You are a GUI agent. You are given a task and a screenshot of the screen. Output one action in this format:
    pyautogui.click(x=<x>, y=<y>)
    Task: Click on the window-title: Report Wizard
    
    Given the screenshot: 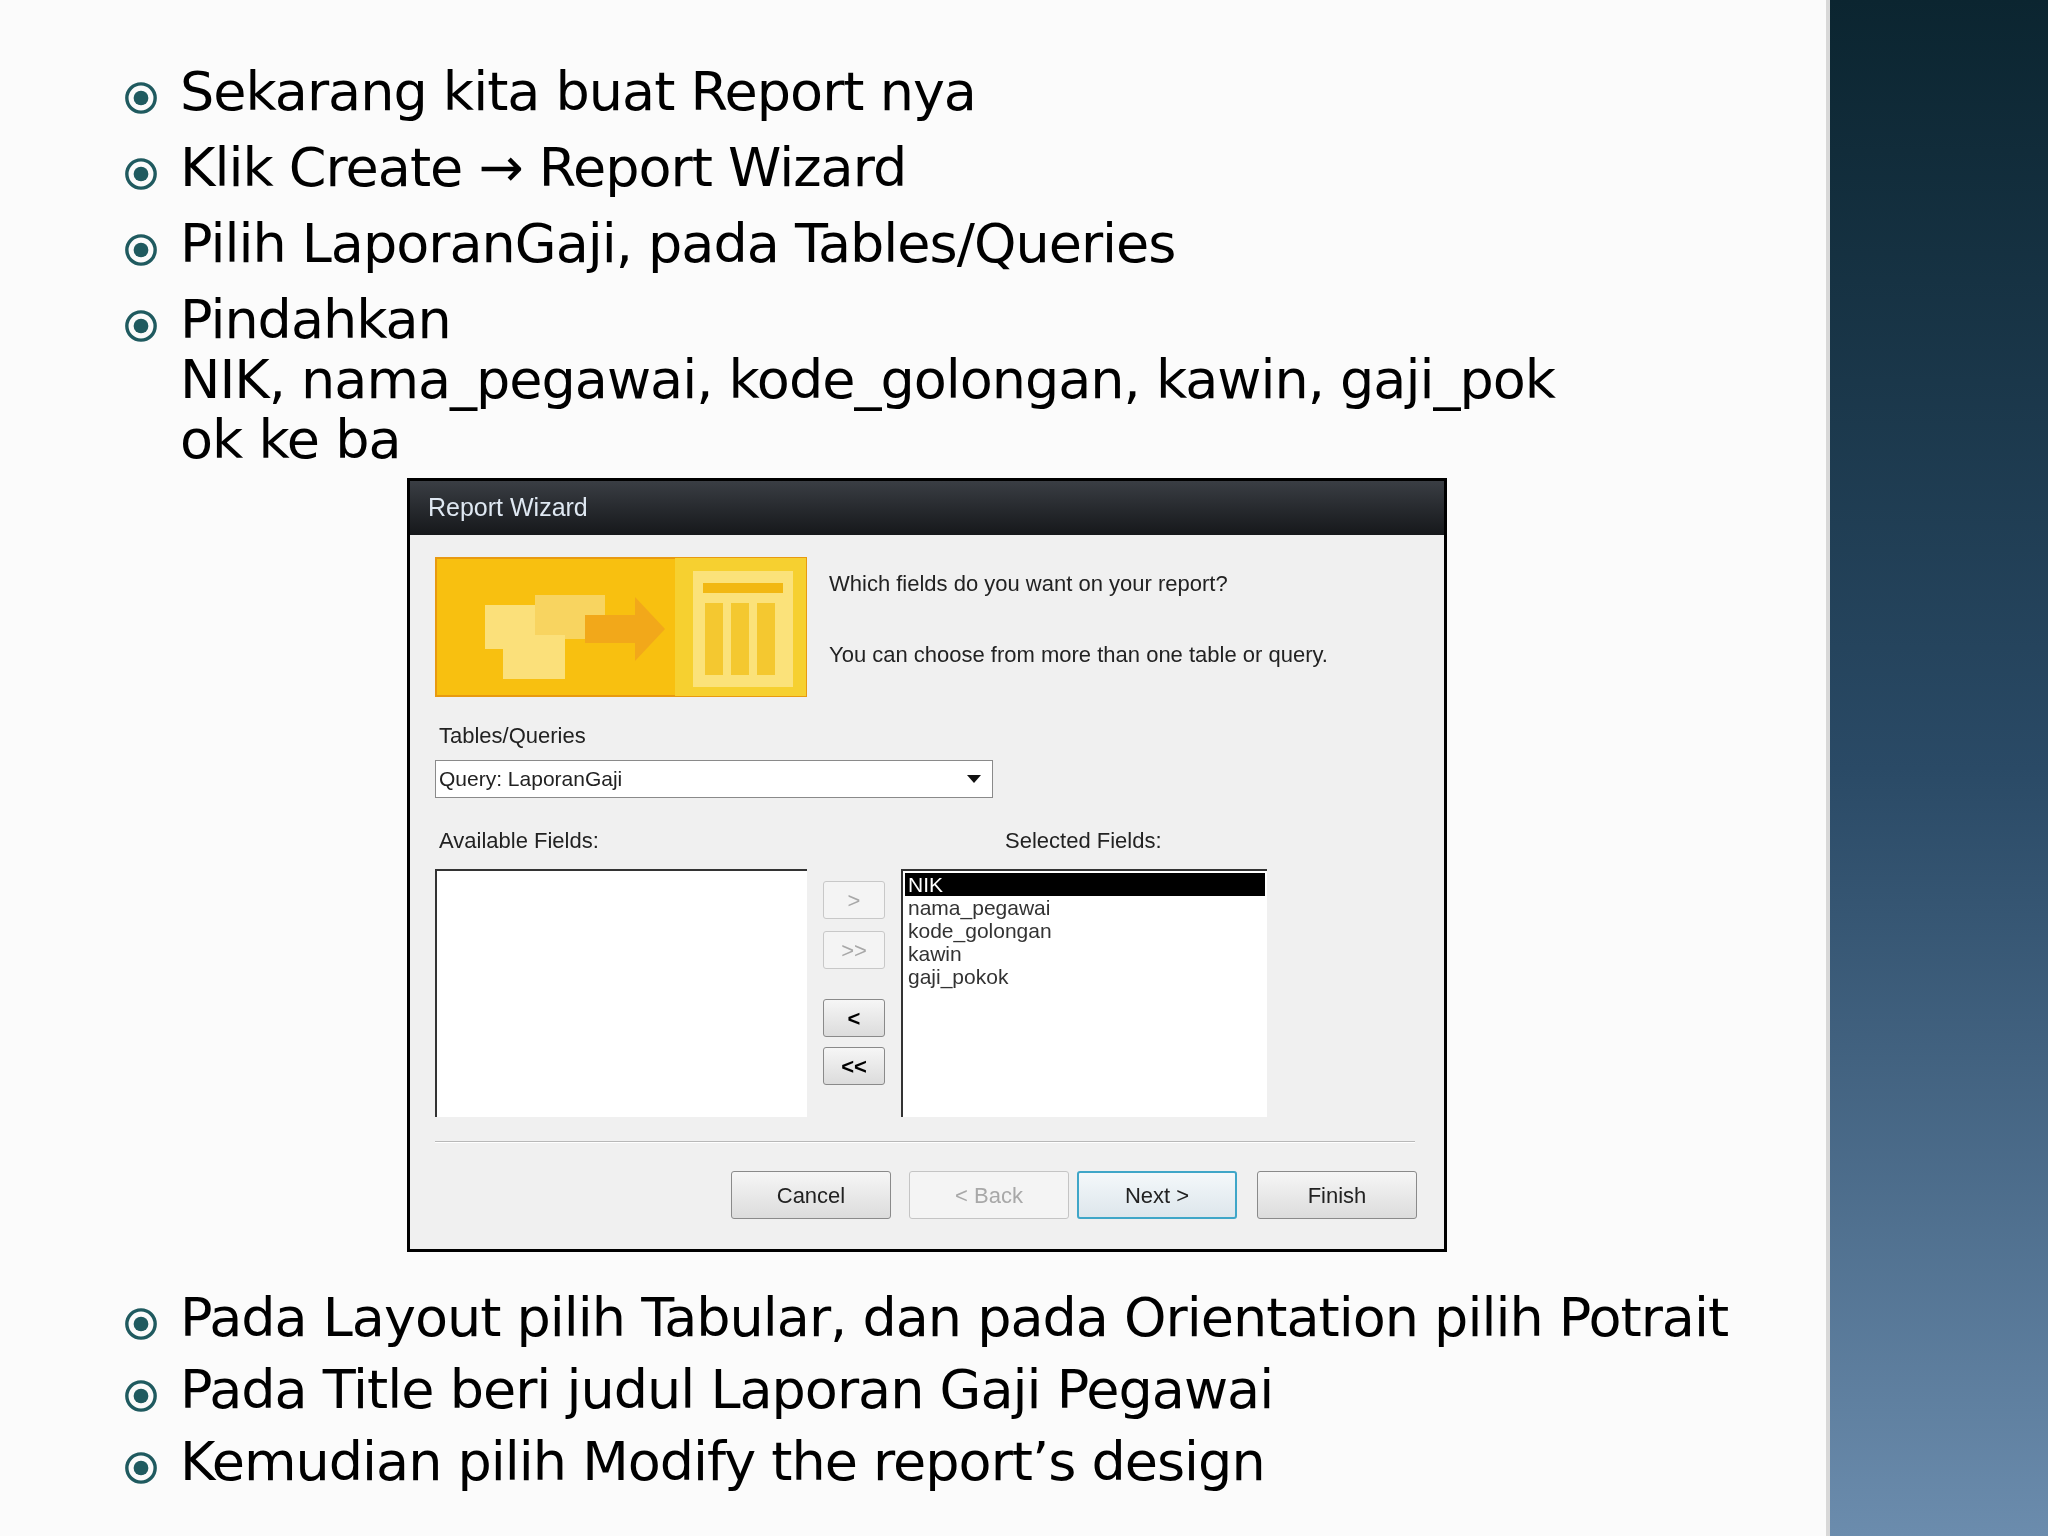 What is the action you would take?
    pyautogui.click(x=508, y=508)
    